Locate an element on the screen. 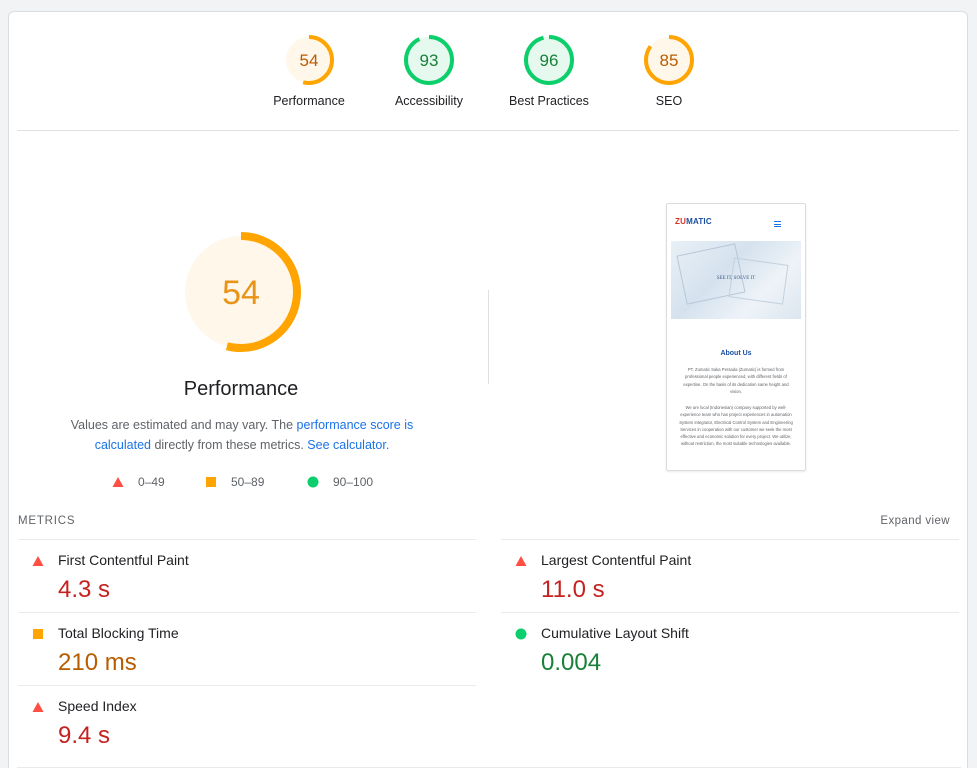 Image resolution: width=977 pixels, height=768 pixels. gauge-score: 85 is located at coordinates (669, 60).